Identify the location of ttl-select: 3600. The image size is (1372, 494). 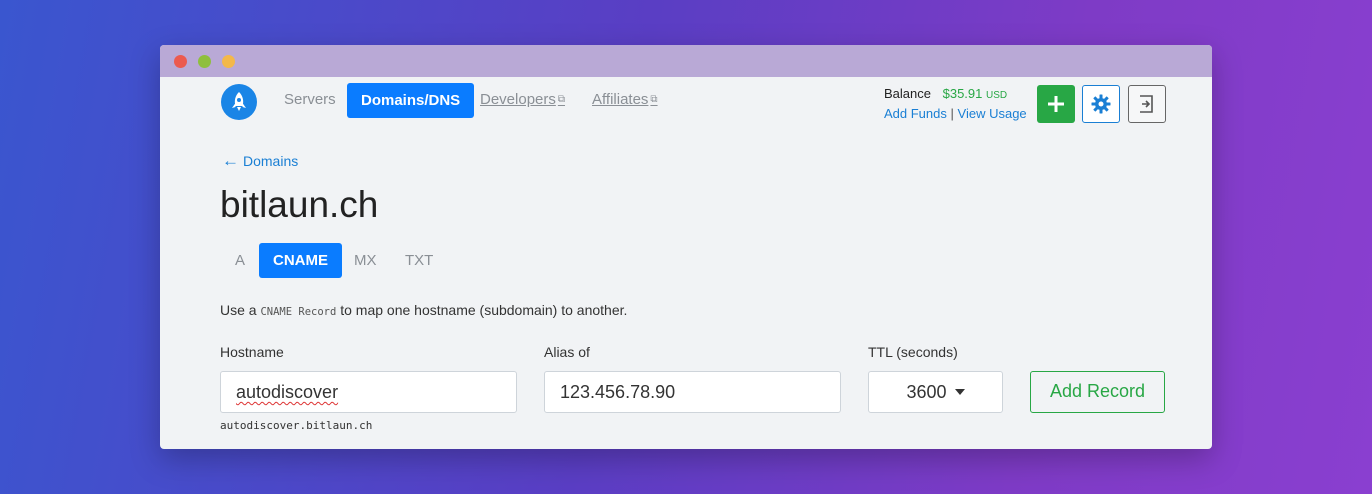
(935, 392).